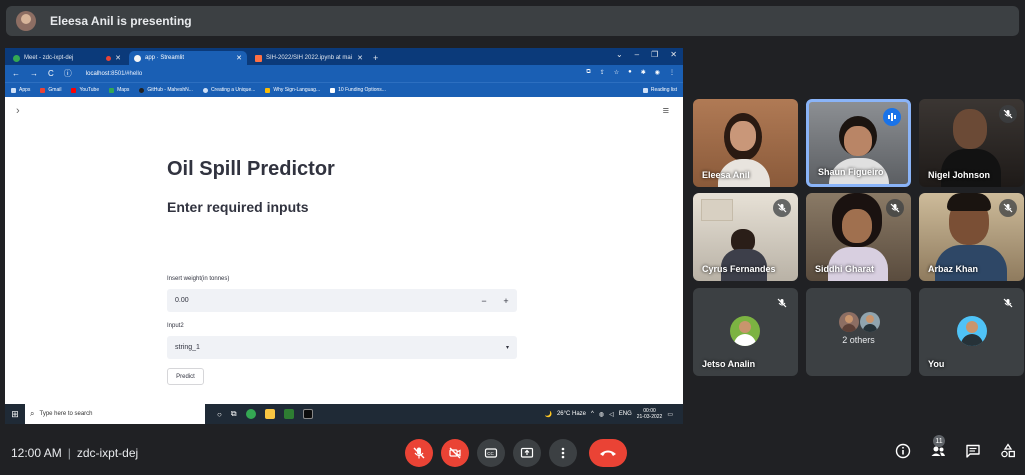 The width and height of the screenshot is (1025, 475). I want to click on address-icons: ⧉ ⇪ ☆ ● ✱ ◉ ⋮, so click(630, 72).